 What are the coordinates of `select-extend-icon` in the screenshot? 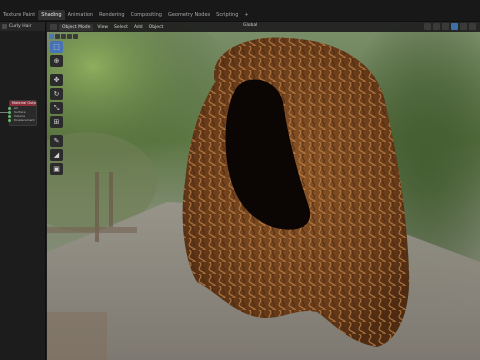 It's located at (57, 36).